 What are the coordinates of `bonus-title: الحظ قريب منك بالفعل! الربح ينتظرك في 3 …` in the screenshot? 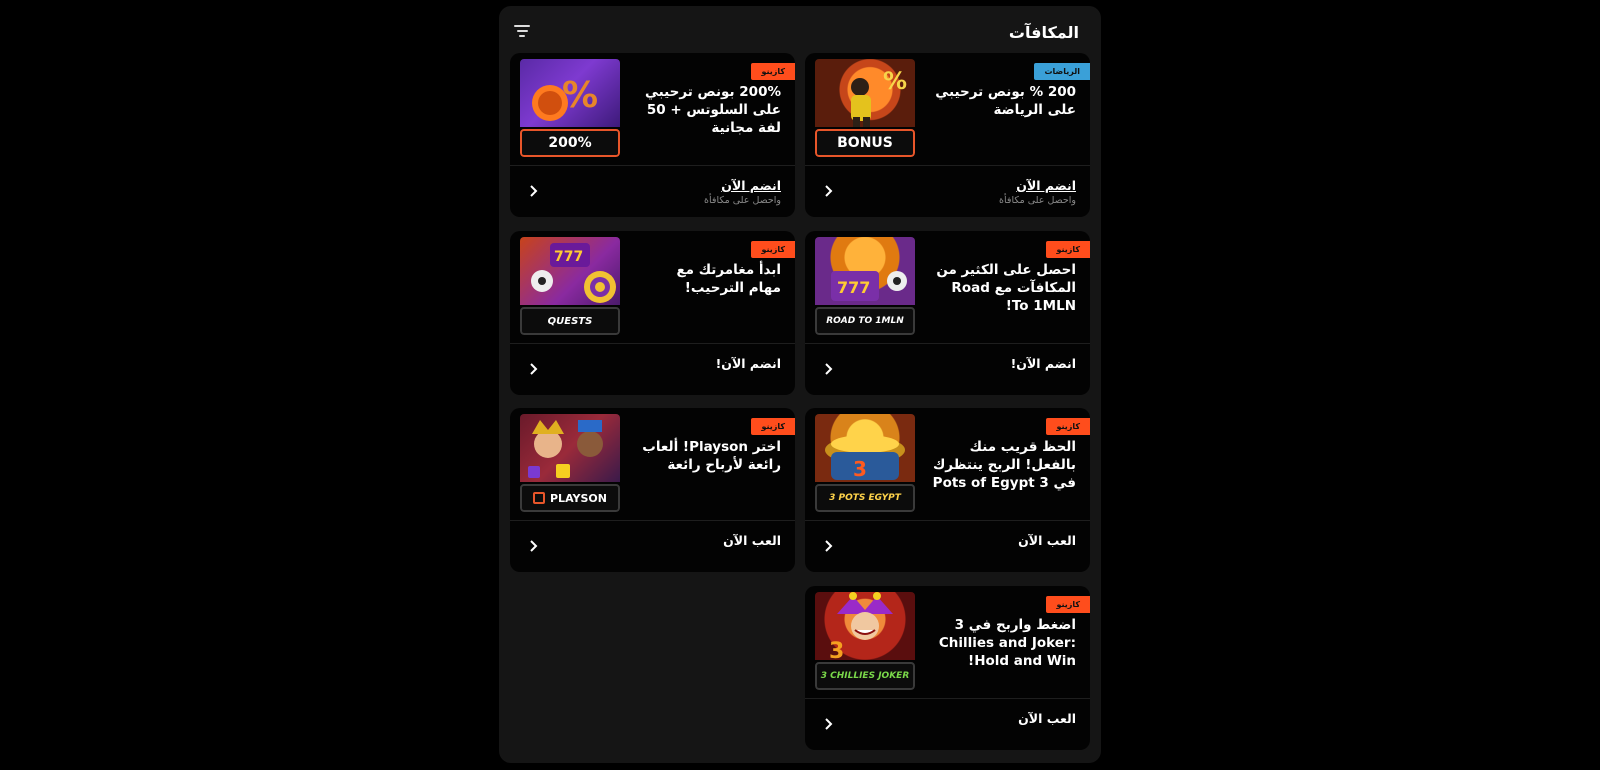 It's located at (1004, 465).